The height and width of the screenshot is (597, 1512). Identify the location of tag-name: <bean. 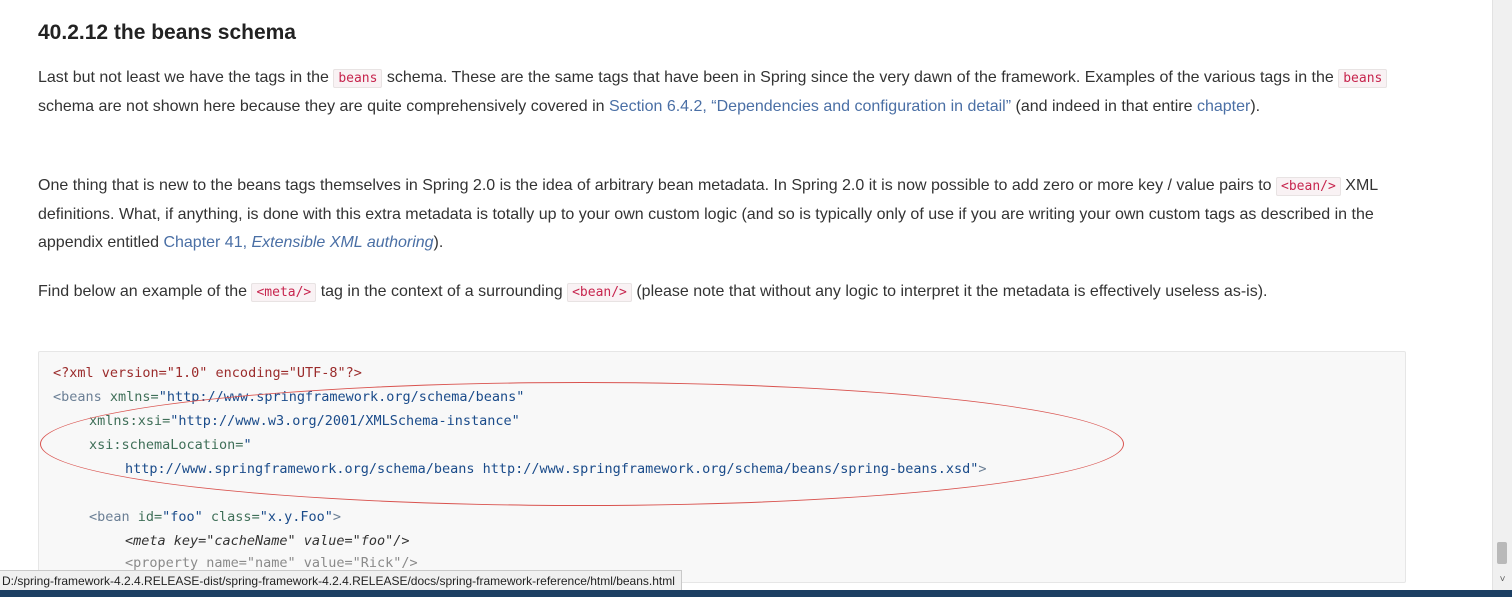
(109, 517).